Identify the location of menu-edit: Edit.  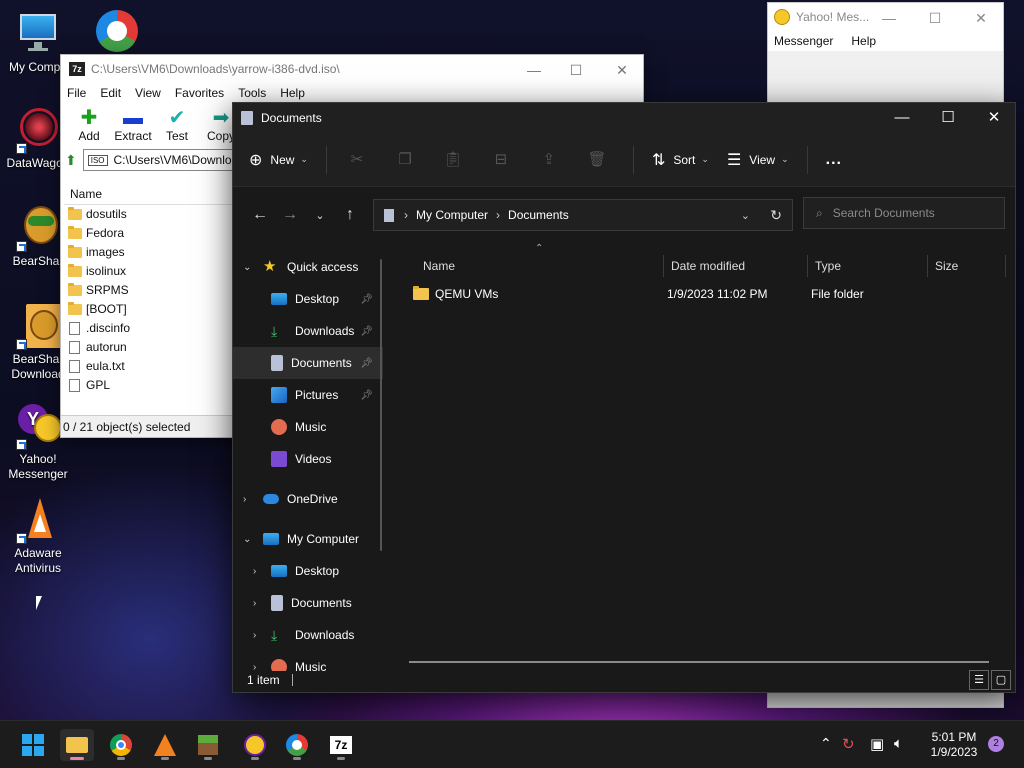
(110, 93).